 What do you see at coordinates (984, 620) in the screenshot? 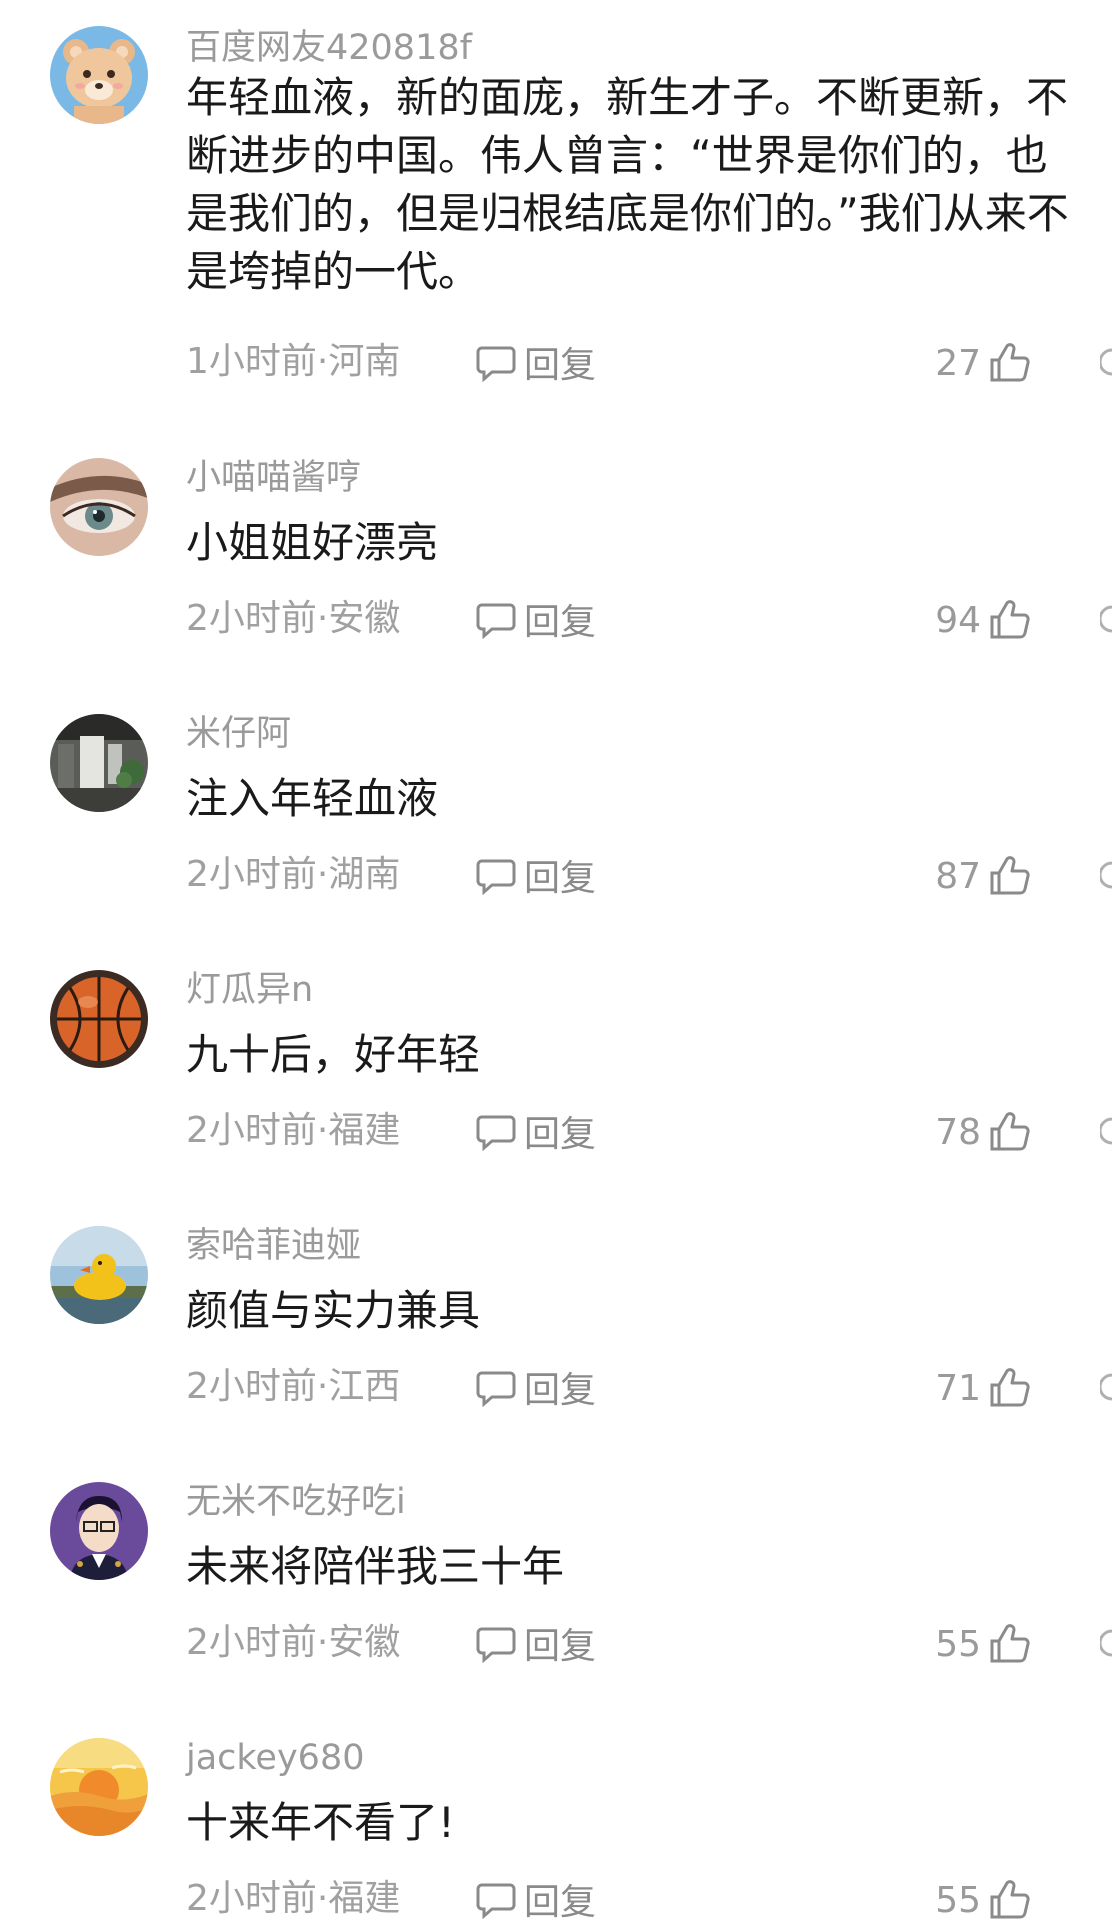
I see `like-button: 94` at bounding box center [984, 620].